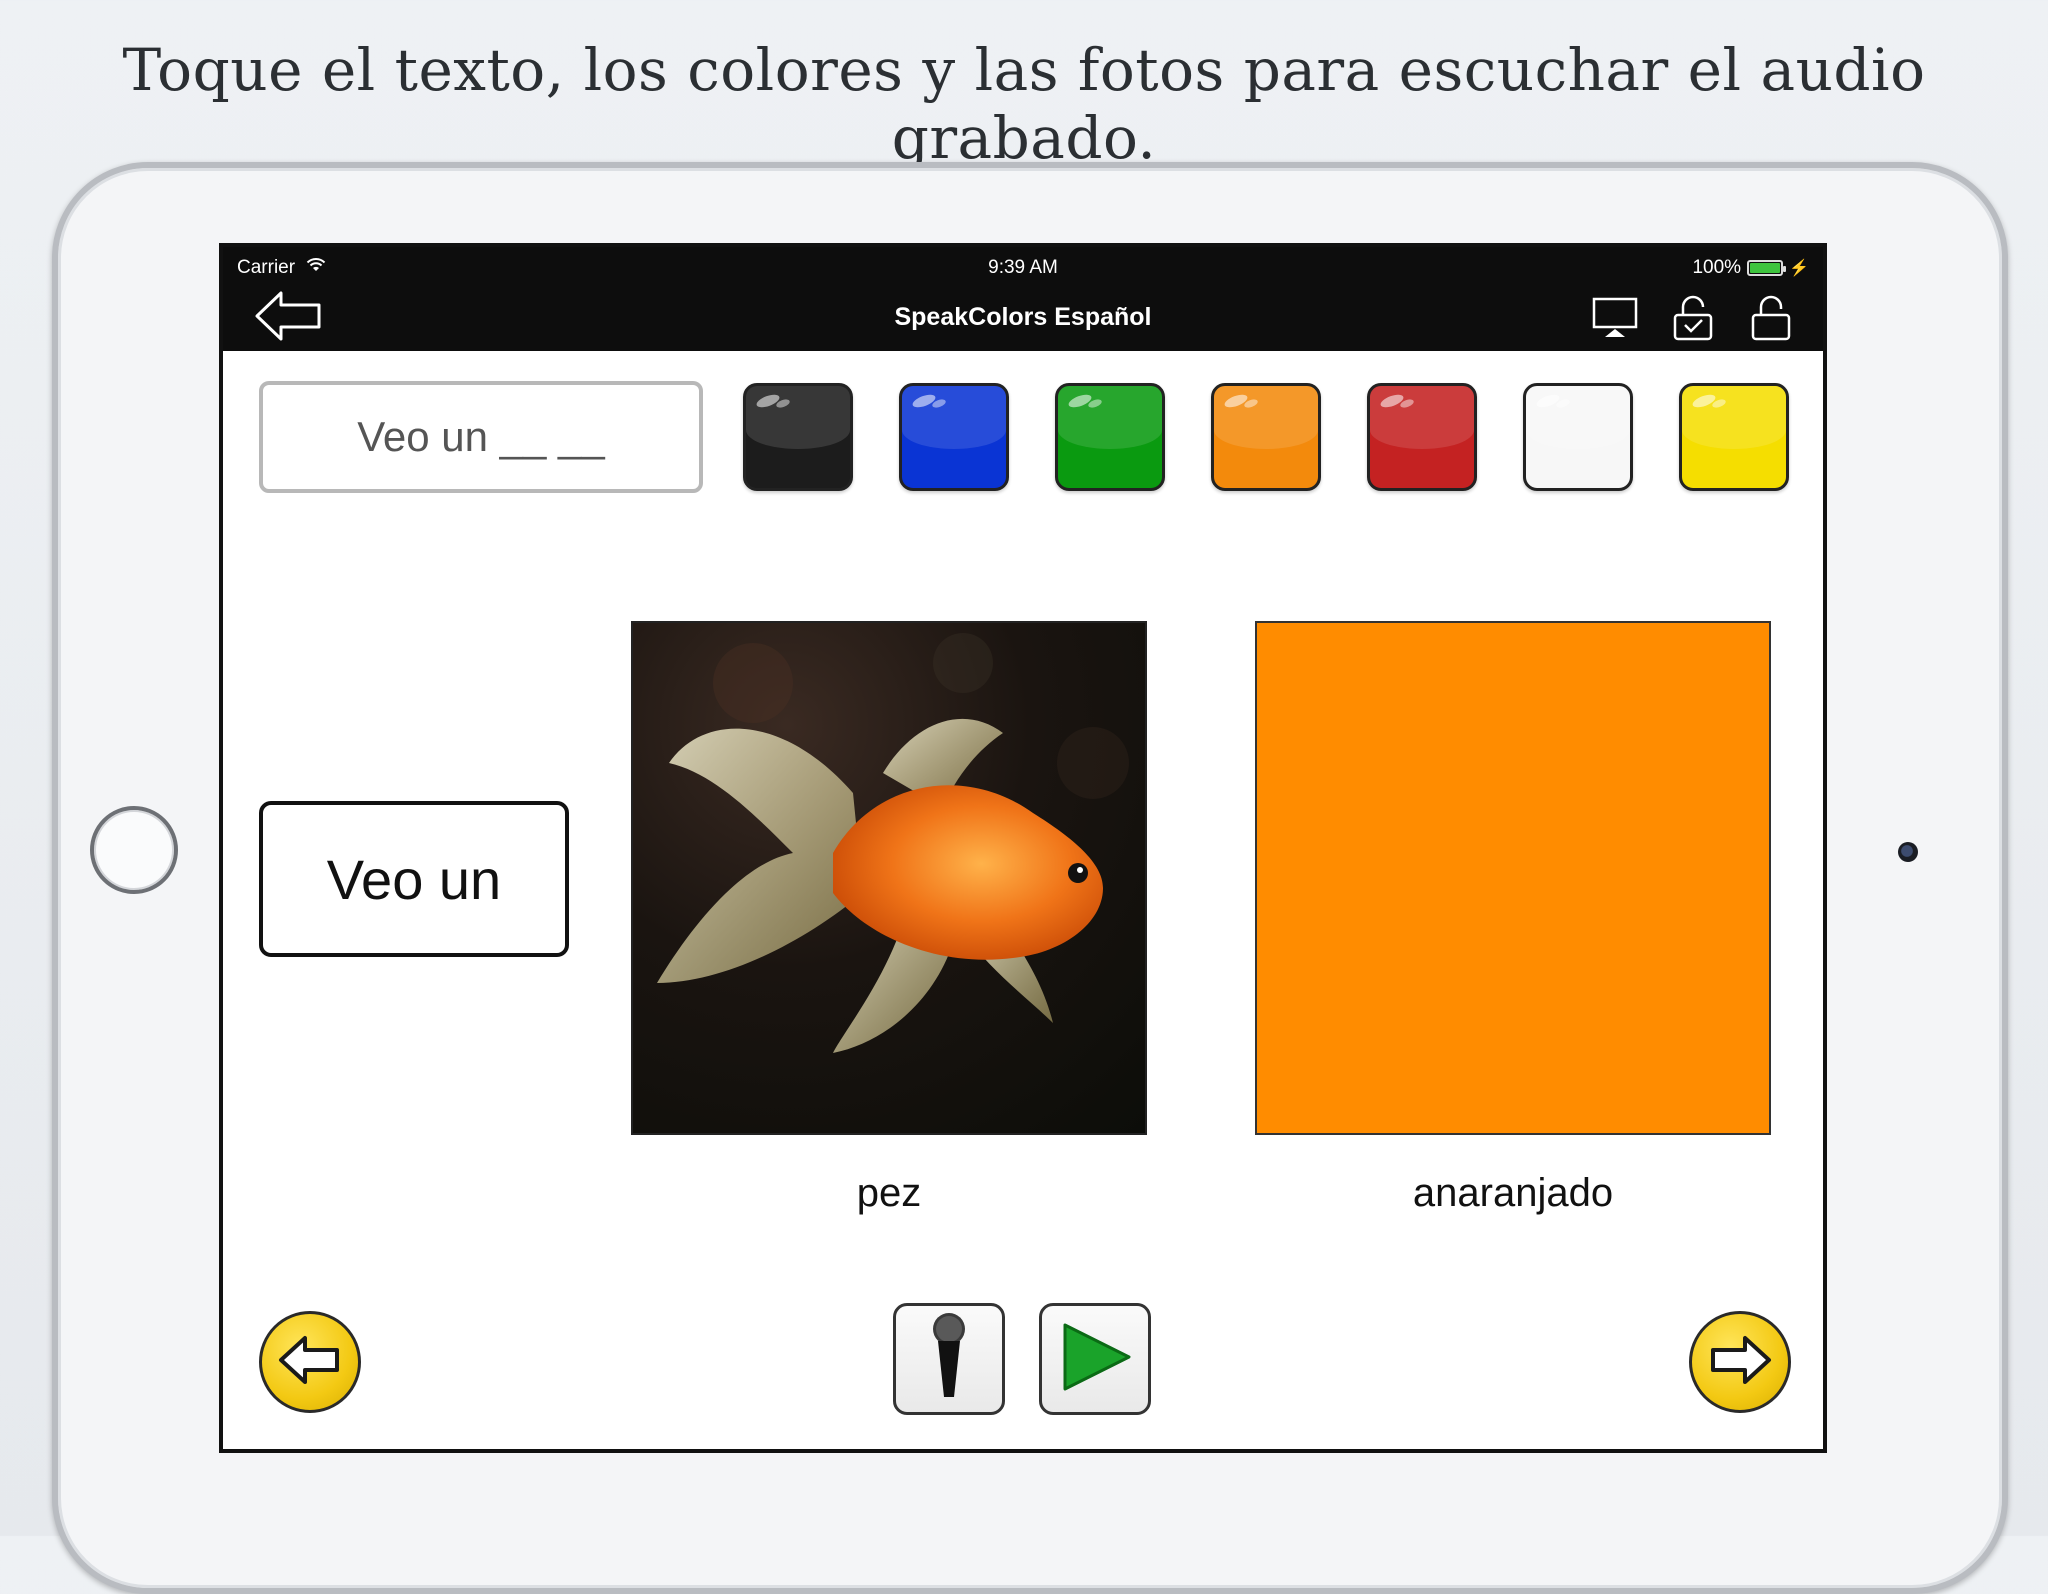  I want to click on battery-icon, so click(1767, 268).